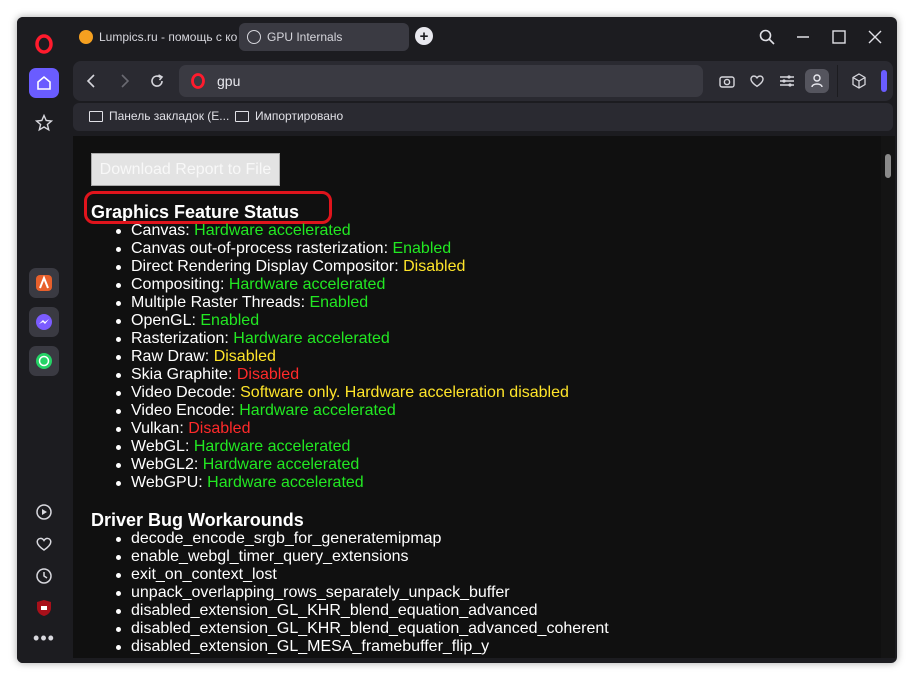 The width and height of the screenshot is (914, 680). Describe the element at coordinates (299, 116) in the screenshot. I see `bookmark-label: Импортировано` at that location.